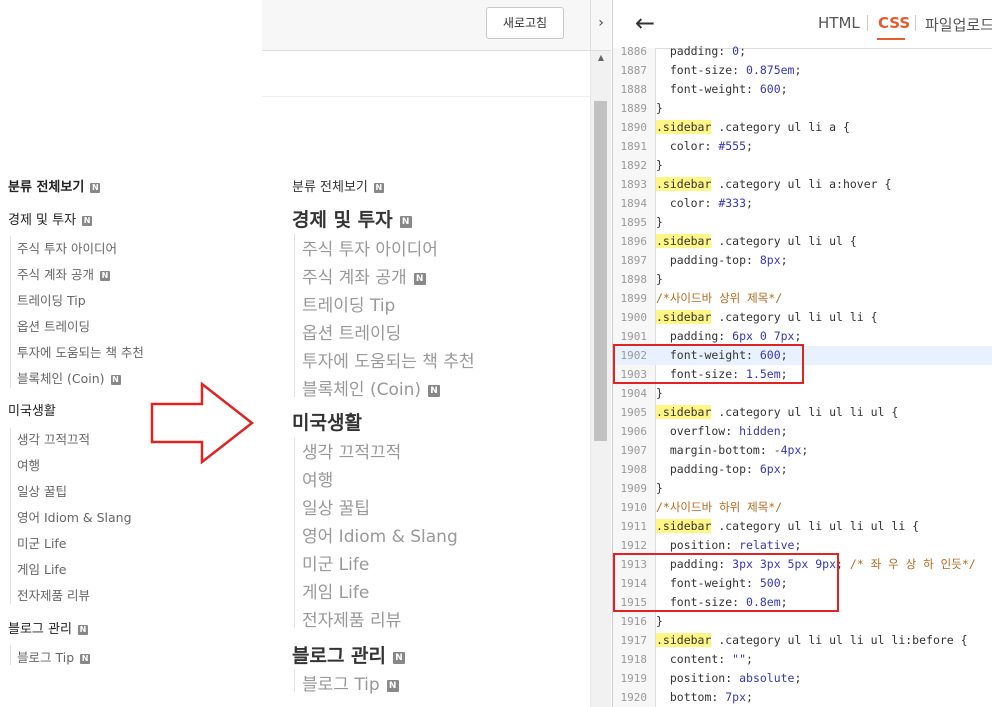  I want to click on code-line: 1896 .sidebar .category ul li ul {, so click(802, 241).